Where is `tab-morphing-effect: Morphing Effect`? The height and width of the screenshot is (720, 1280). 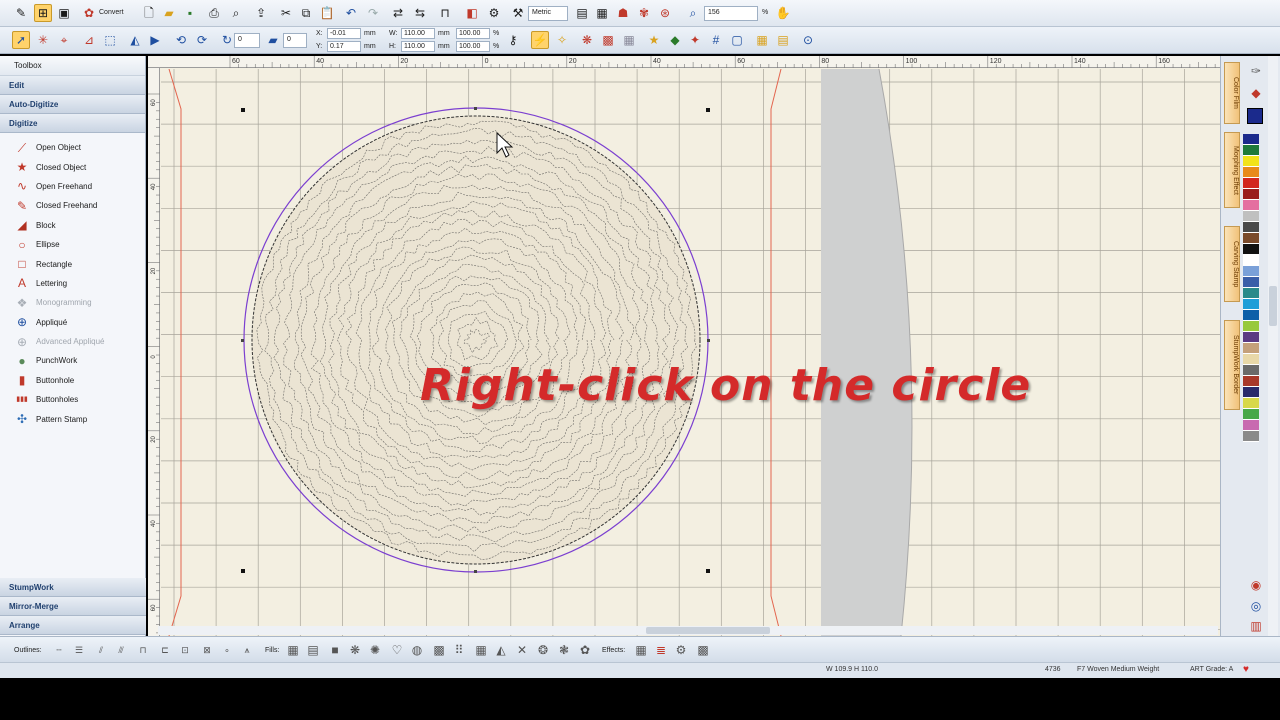
tab-morphing-effect: Morphing Effect is located at coordinates (1232, 170).